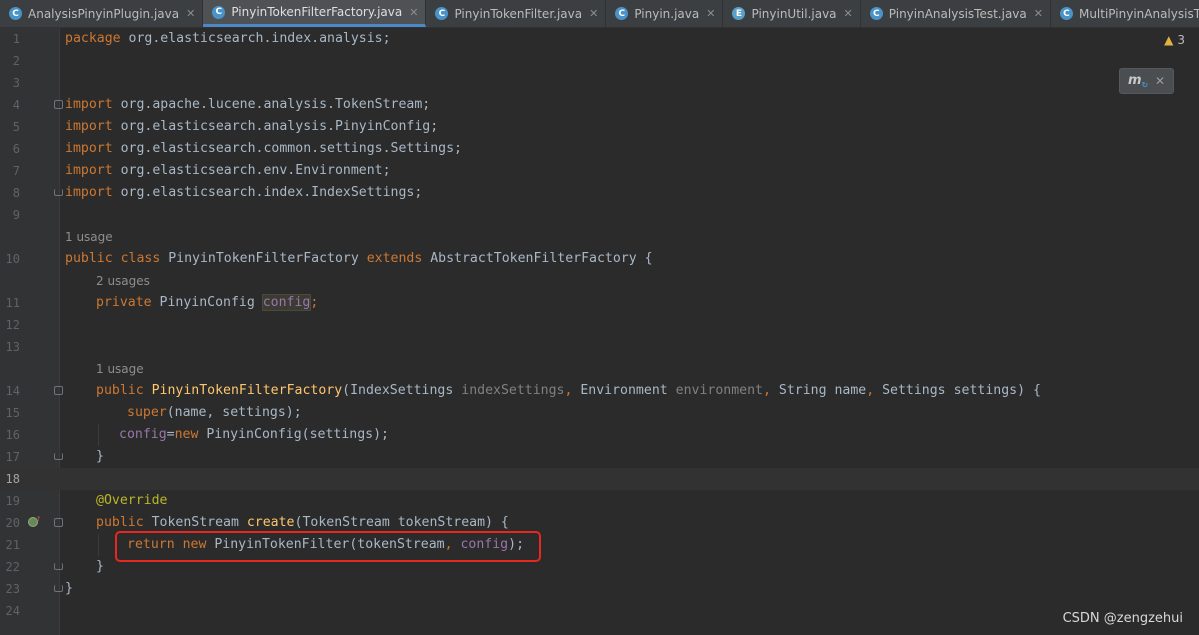 This screenshot has height=635, width=1199. I want to click on line-number: 23, so click(12, 589).